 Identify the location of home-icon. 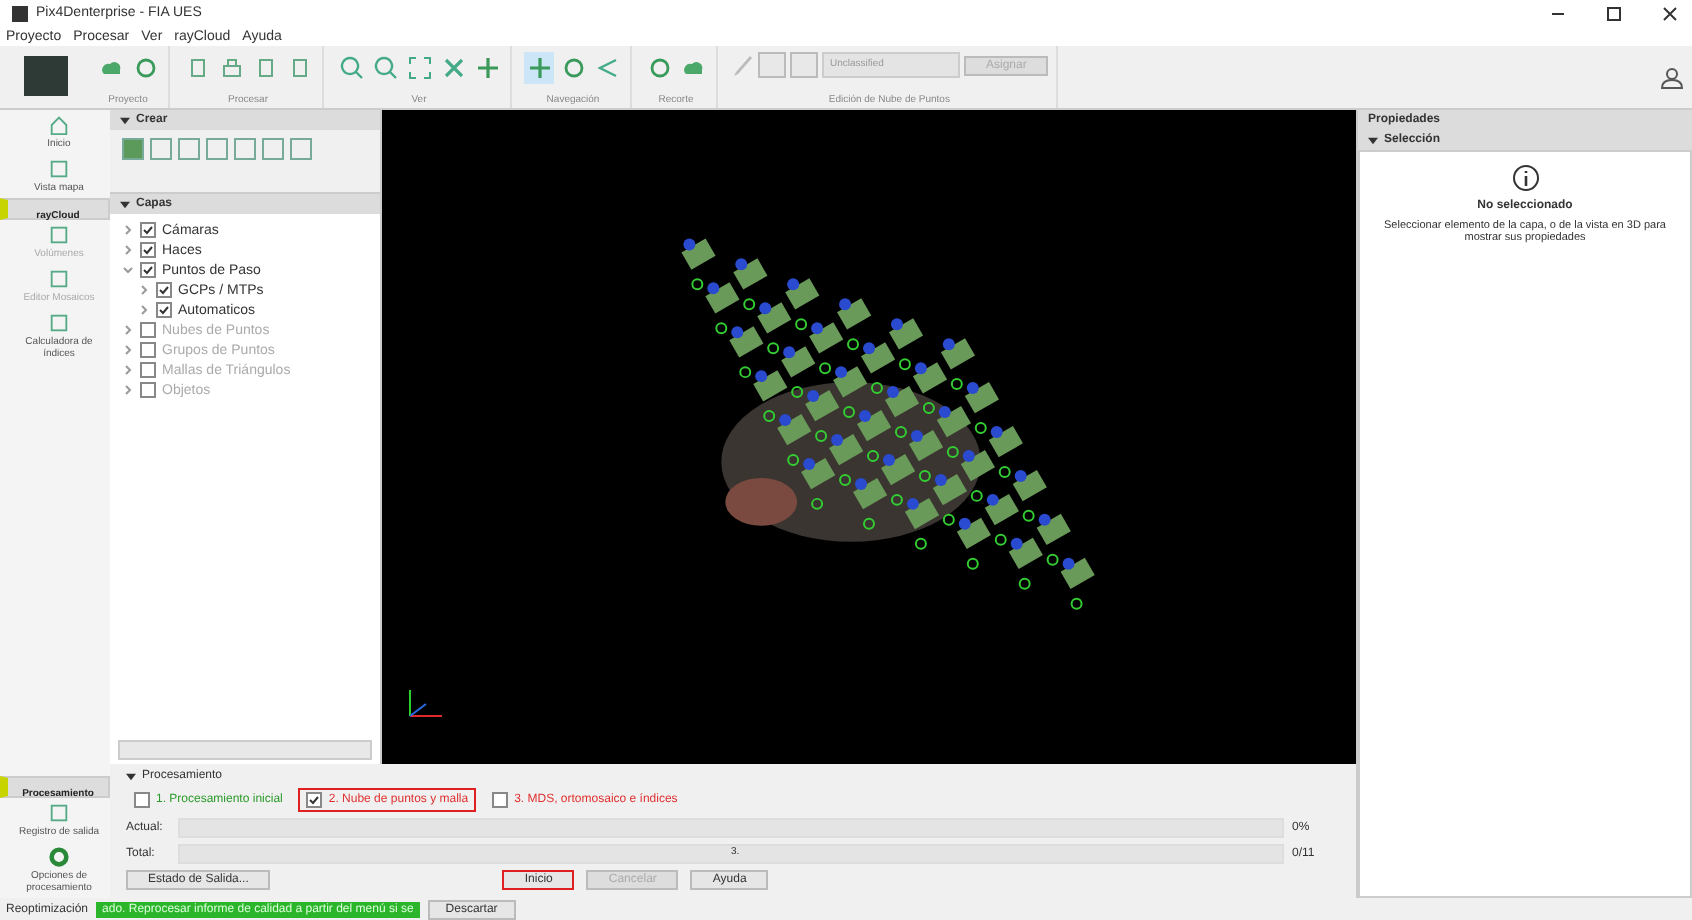
(59, 125).